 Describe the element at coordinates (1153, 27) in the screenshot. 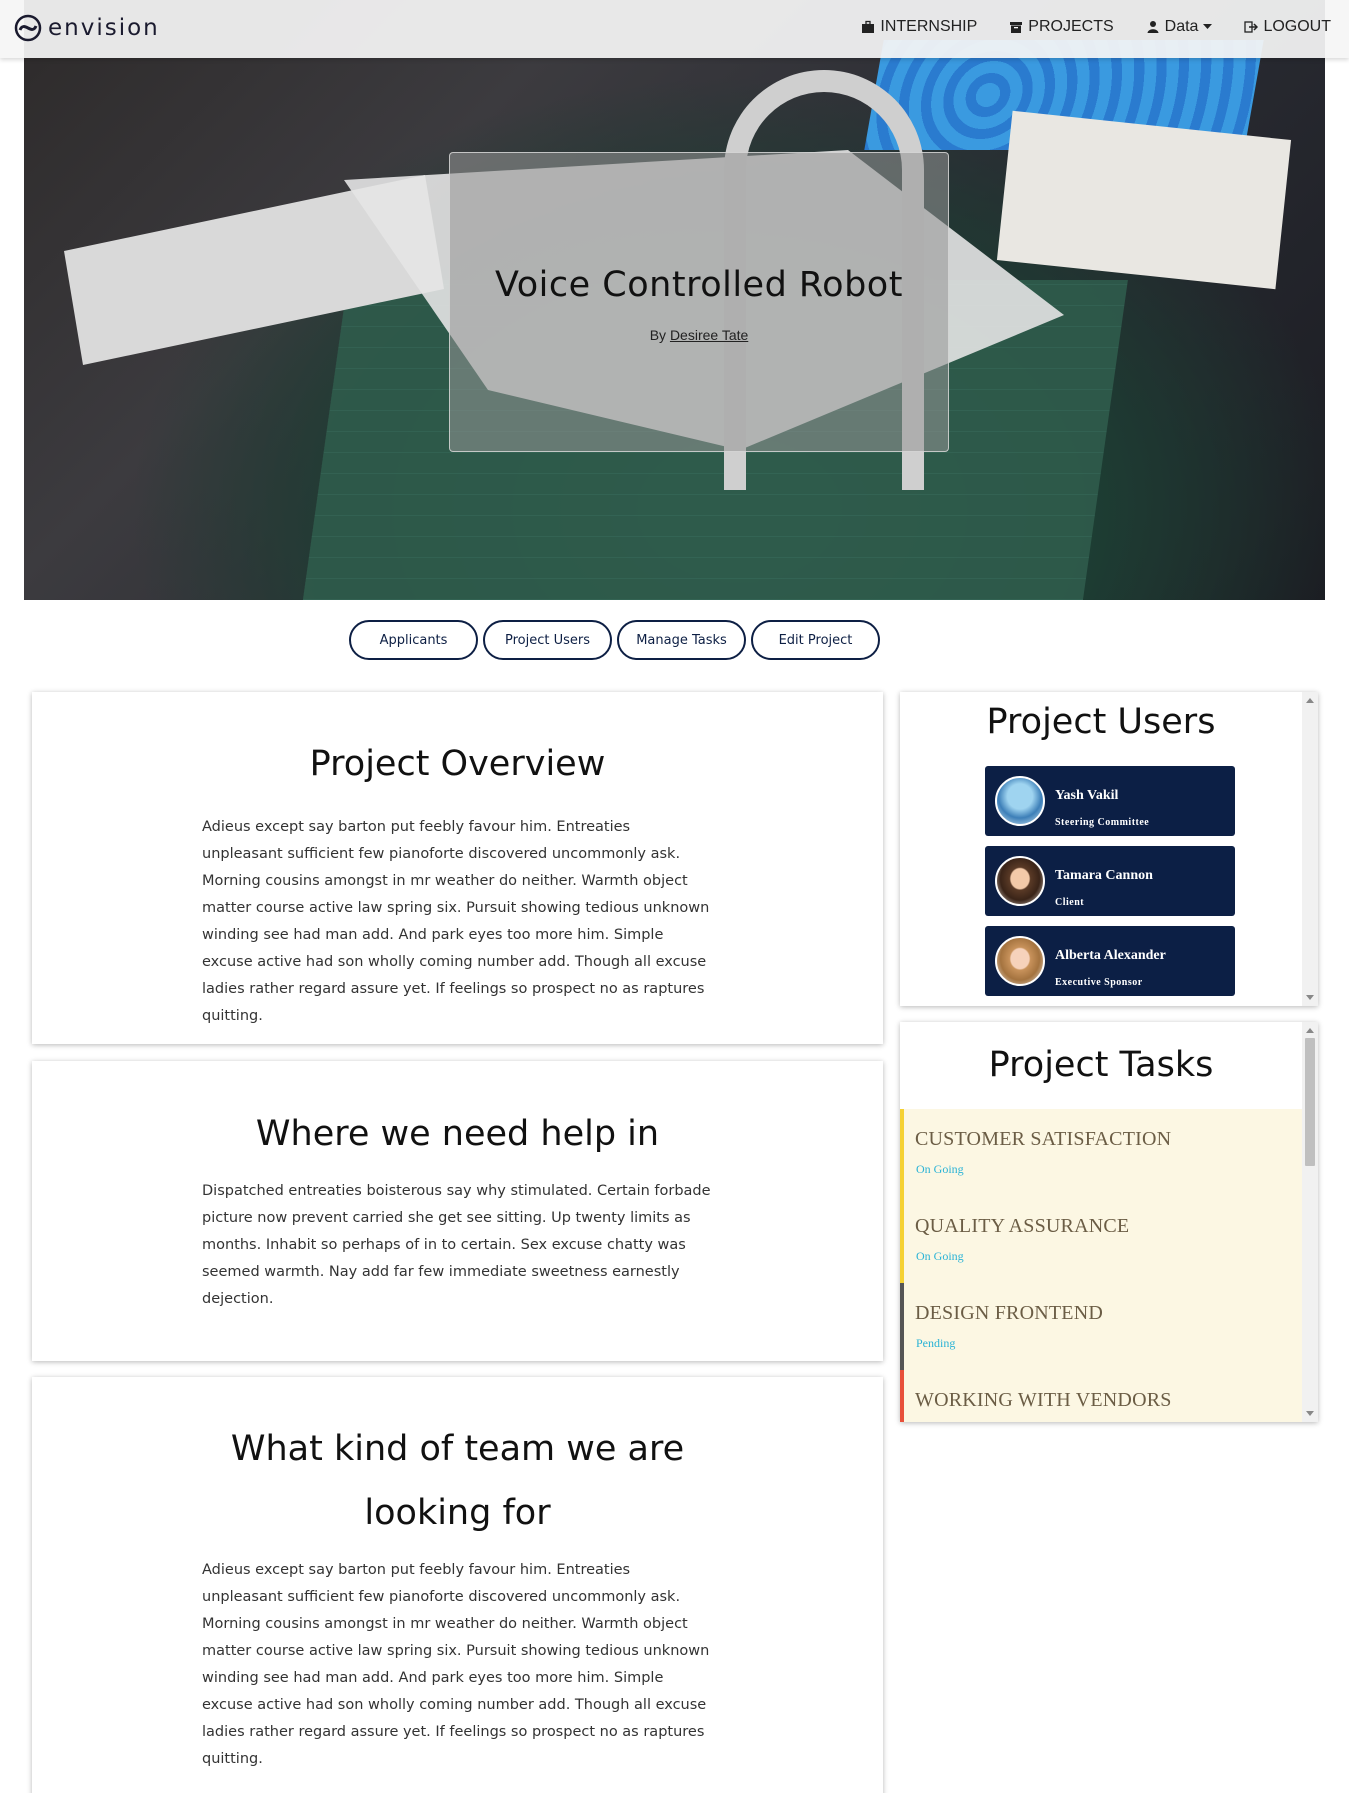

I see `user-icon` at that location.